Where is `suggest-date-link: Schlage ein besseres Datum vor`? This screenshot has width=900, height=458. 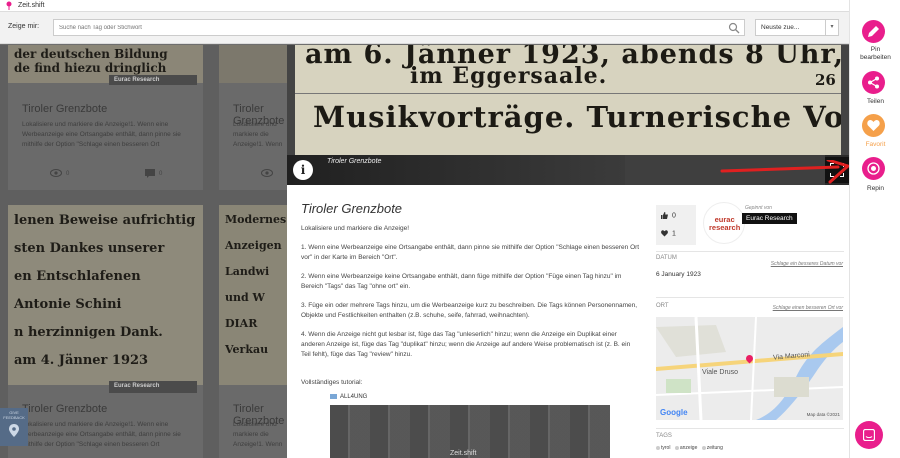 suggest-date-link: Schlage ein besseres Datum vor is located at coordinates (807, 264).